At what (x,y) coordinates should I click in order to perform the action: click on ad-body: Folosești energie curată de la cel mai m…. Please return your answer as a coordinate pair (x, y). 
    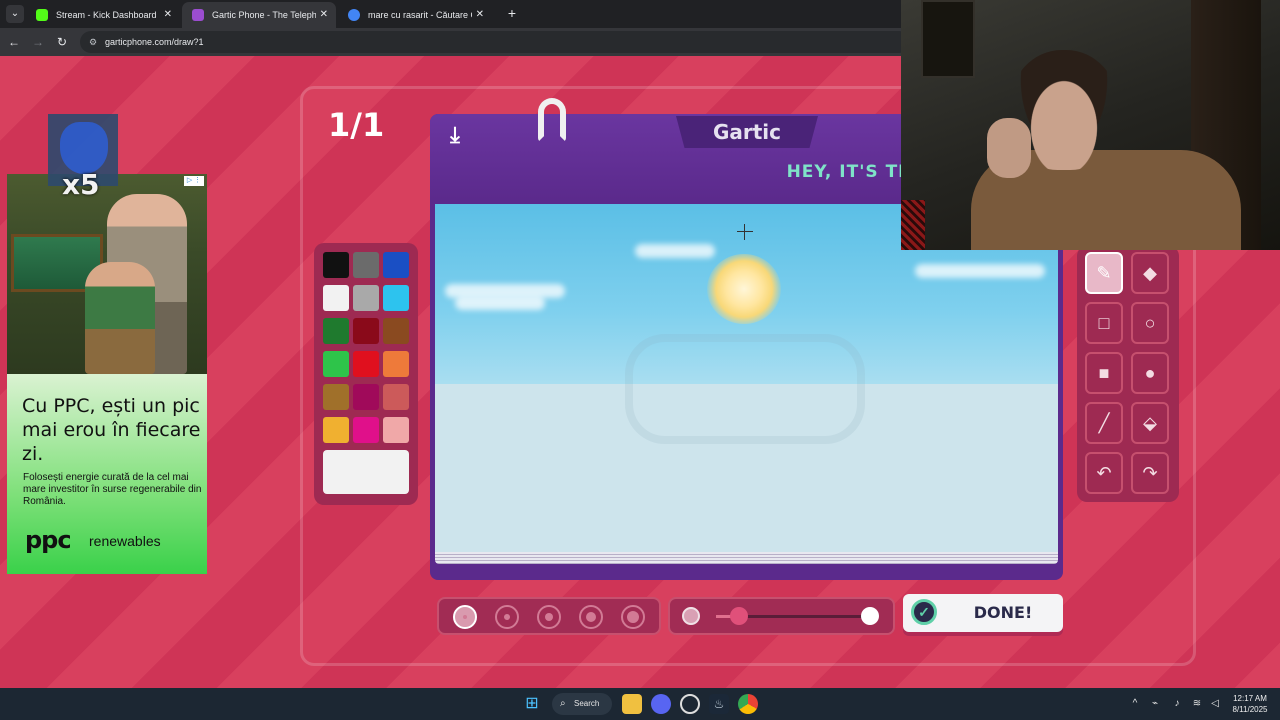
    Looking at the image, I should click on (112, 489).